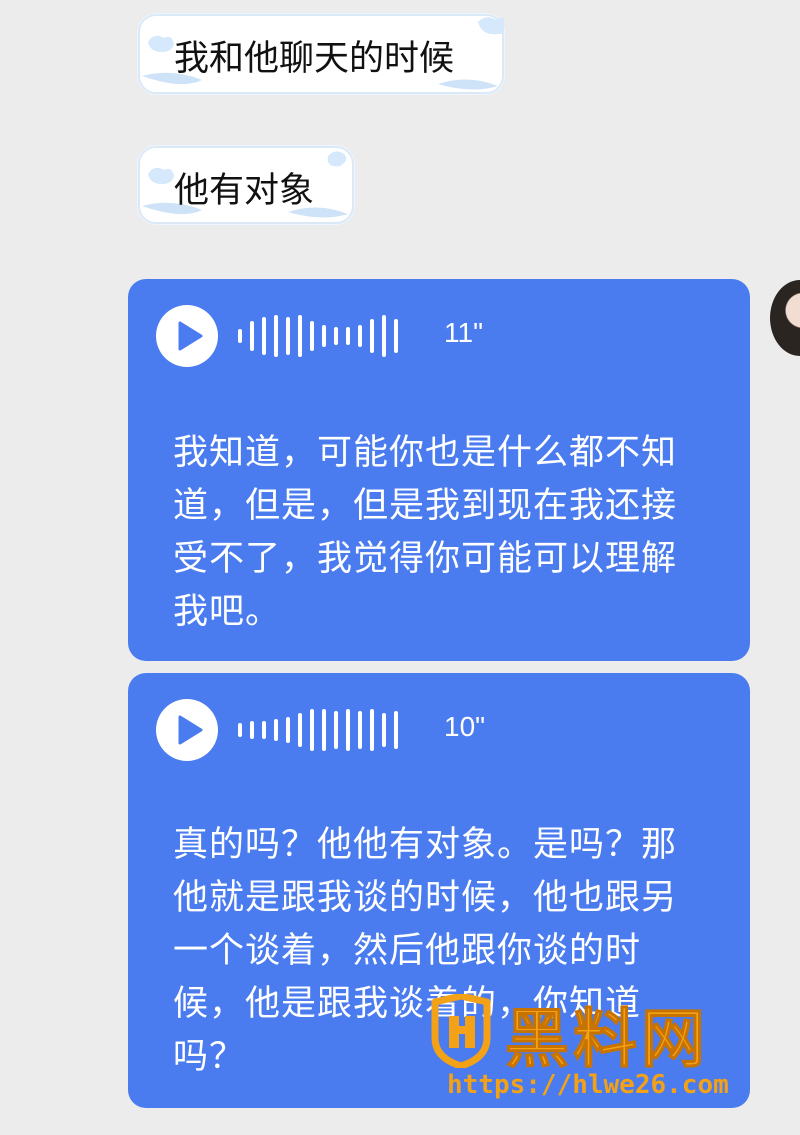 This screenshot has height=1135, width=800. I want to click on voice-duration: 10", so click(465, 726).